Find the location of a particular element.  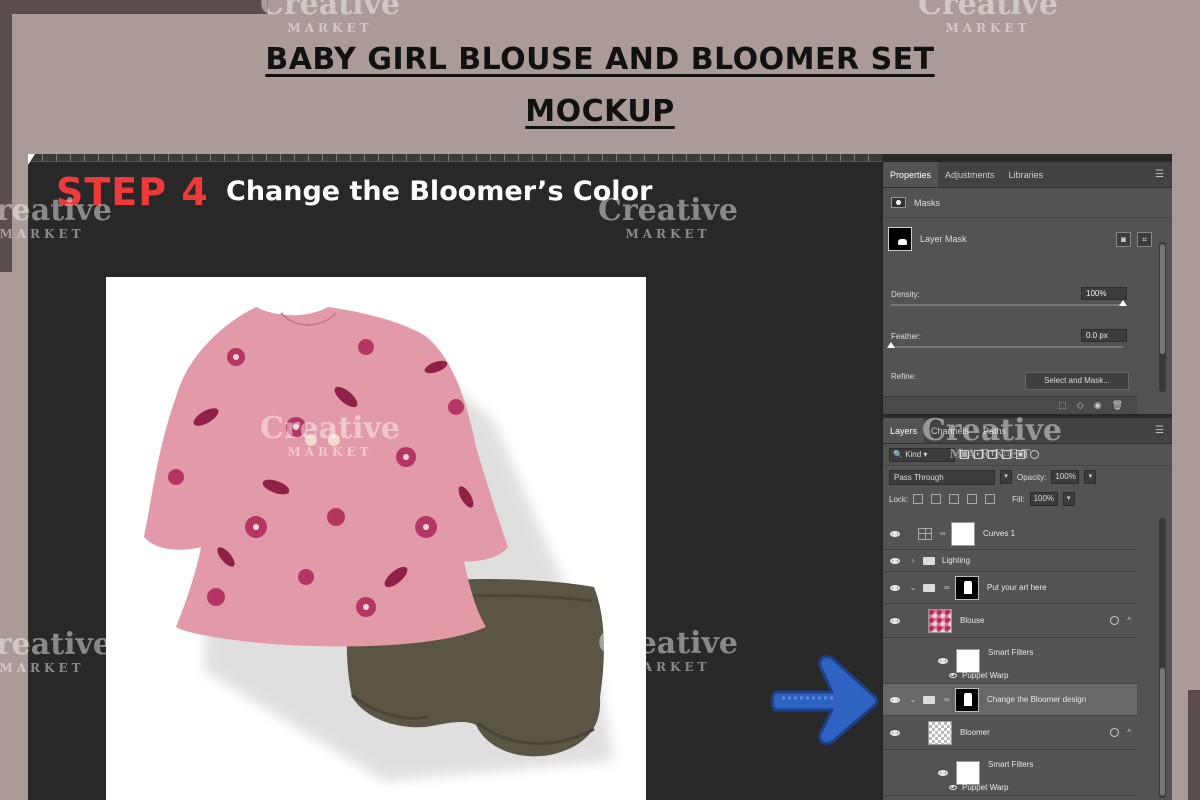

fill-dropdown-icon: ▾ is located at coordinates (1068, 499).